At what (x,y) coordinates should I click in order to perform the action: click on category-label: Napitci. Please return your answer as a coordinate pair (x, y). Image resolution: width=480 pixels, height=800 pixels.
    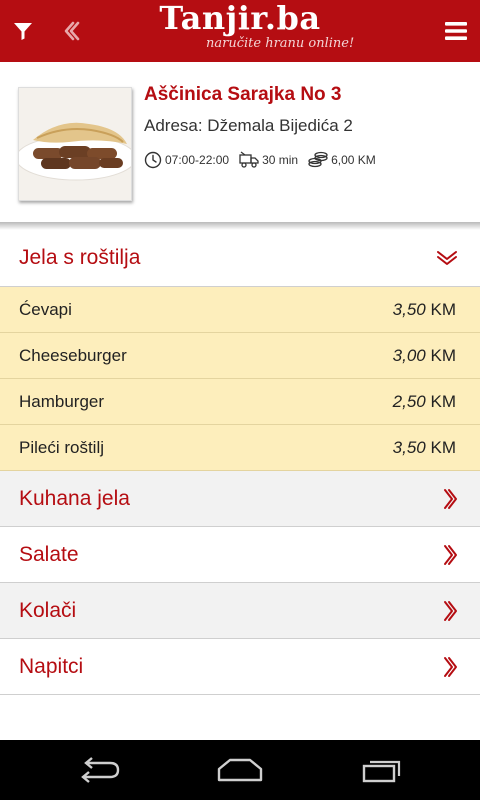
    Looking at the image, I should click on (51, 666).